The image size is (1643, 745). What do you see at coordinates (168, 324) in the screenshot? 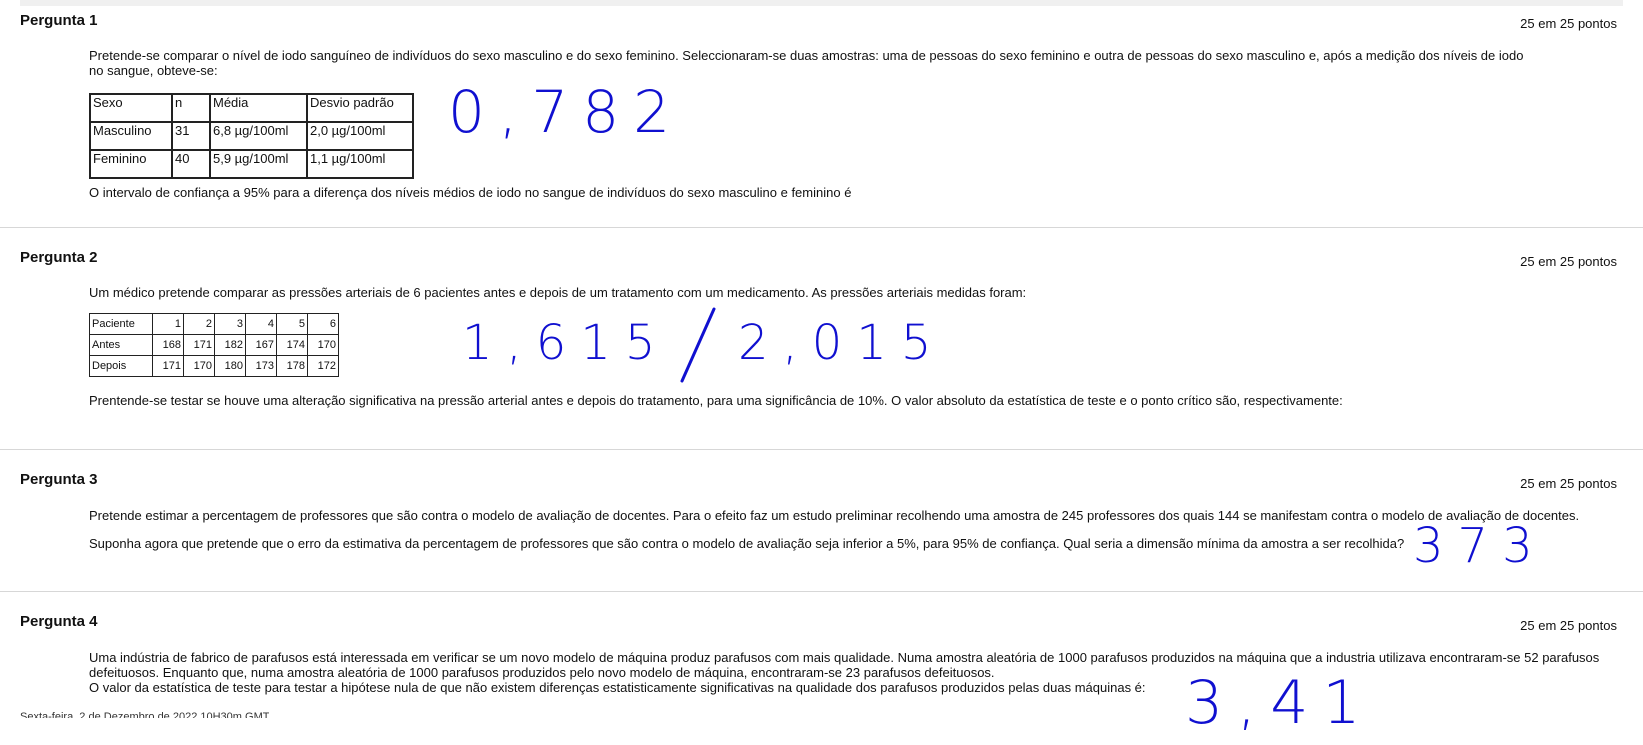
I see `table-header-cell: 1` at bounding box center [168, 324].